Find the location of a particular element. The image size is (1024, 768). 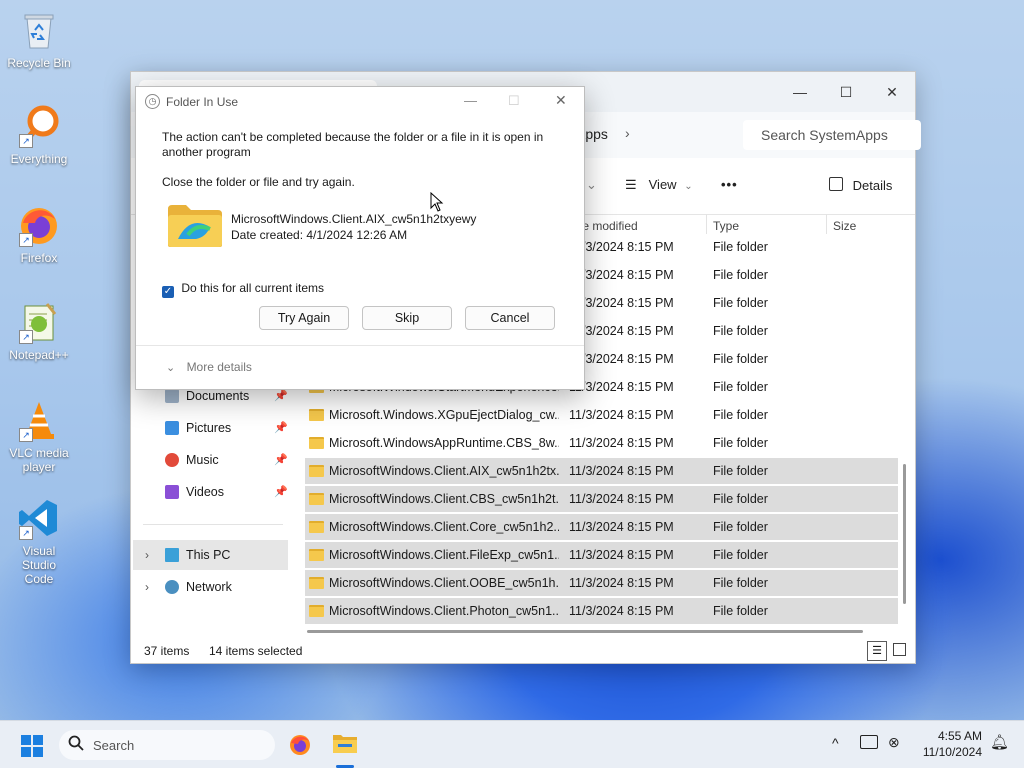

windows-logo-icon is located at coordinates (32, 746).